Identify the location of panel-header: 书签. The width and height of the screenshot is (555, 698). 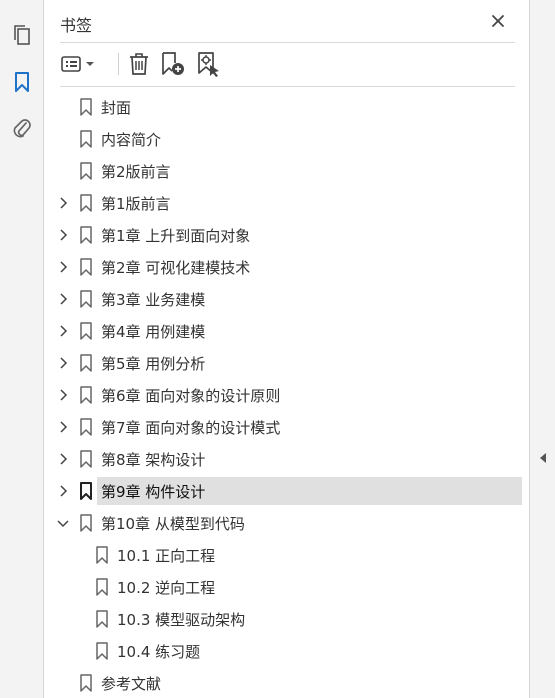
(287, 26).